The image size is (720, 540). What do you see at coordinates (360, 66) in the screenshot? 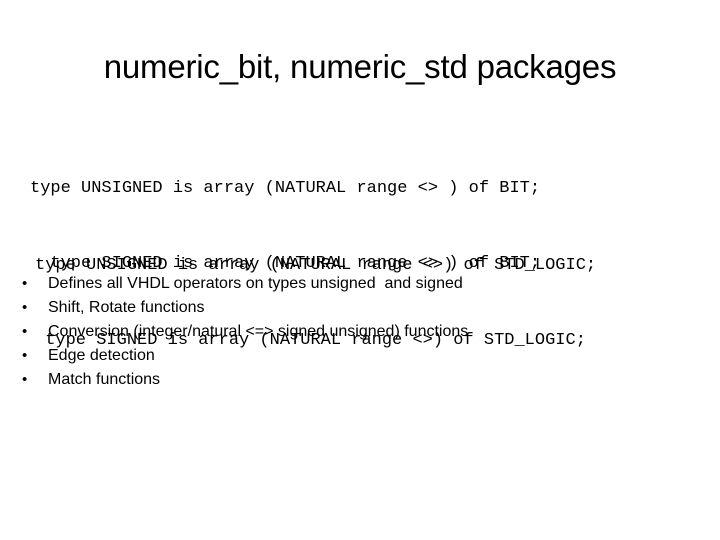
I see `page-title: numeric_bit, numeric_std packages` at bounding box center [360, 66].